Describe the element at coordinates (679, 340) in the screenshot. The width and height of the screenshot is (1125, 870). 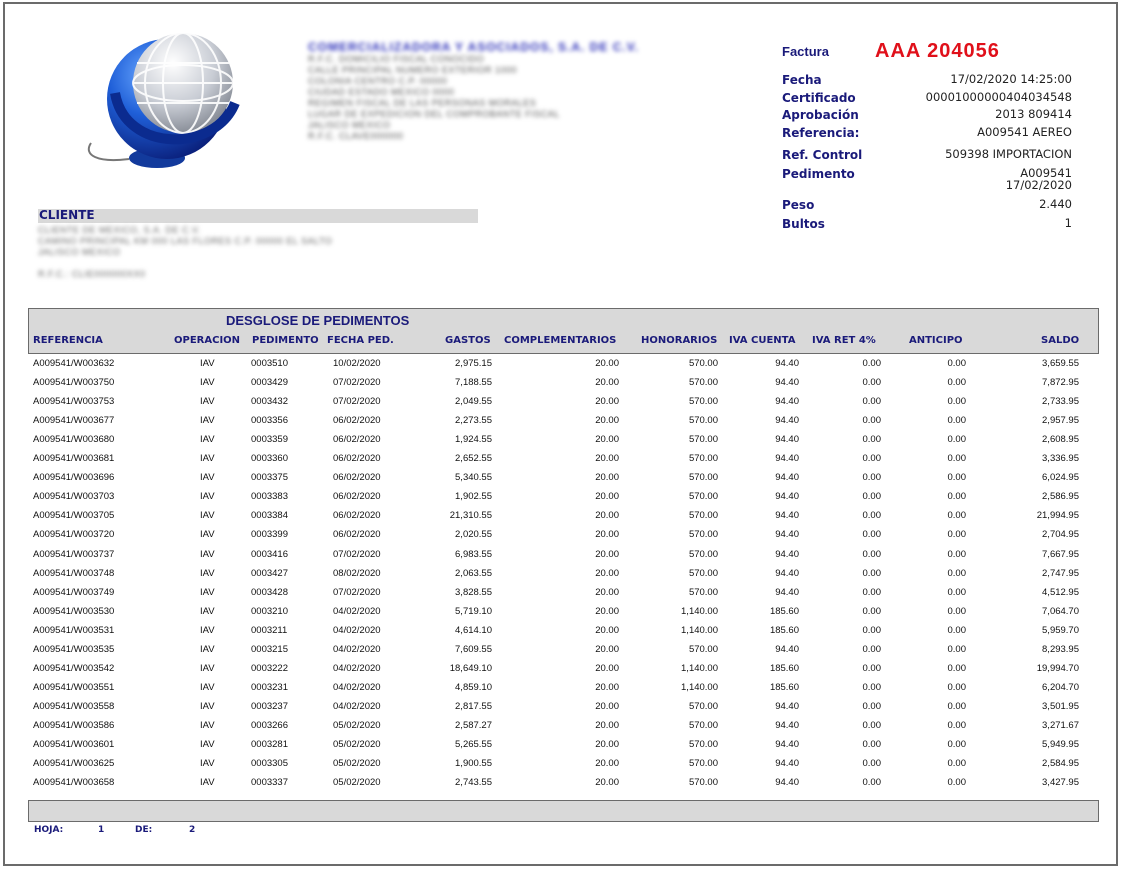
I see `col-header-honorarios: HONORARIOS` at that location.